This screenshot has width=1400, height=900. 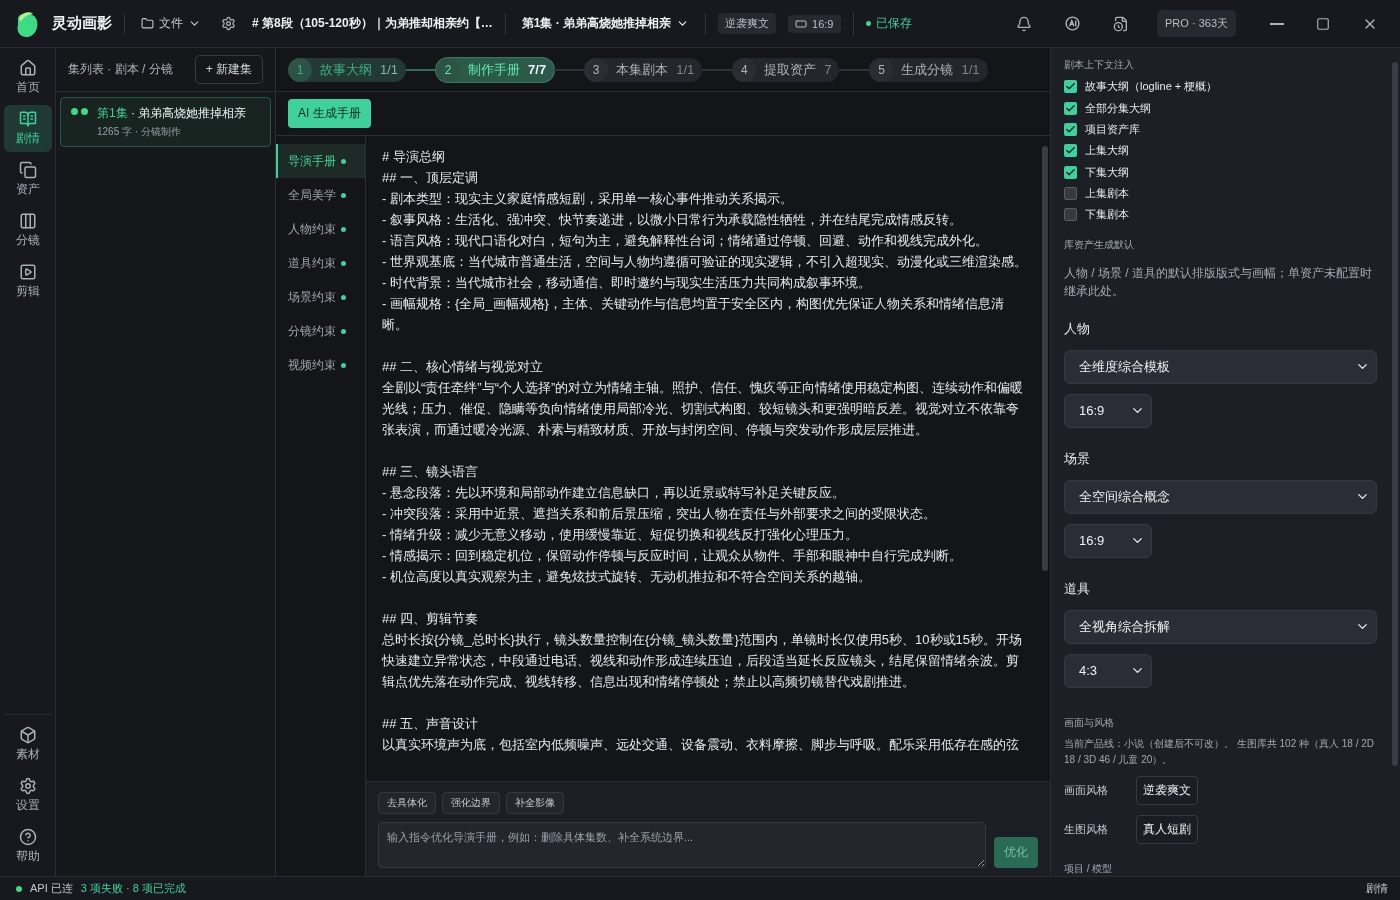 I want to click on save-status: 已保存, so click(x=888, y=23).